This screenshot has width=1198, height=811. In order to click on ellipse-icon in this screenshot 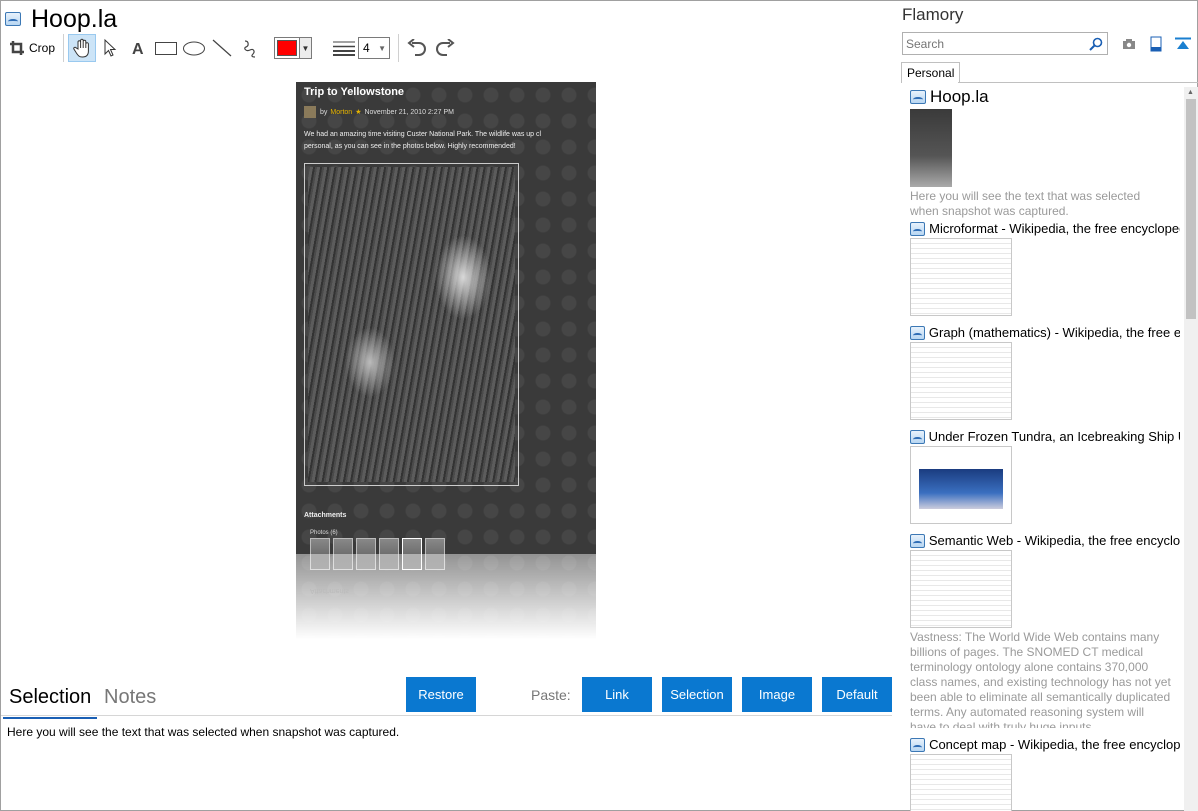, I will do `click(194, 48)`.